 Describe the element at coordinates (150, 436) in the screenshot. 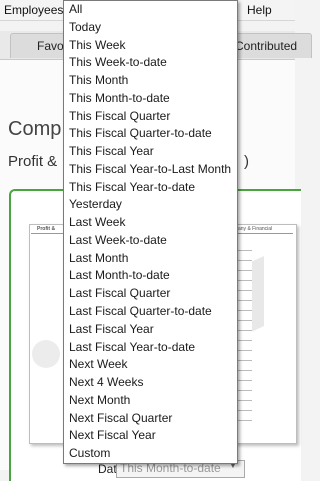

I see `dropdown-option: Next Fiscal Year` at that location.